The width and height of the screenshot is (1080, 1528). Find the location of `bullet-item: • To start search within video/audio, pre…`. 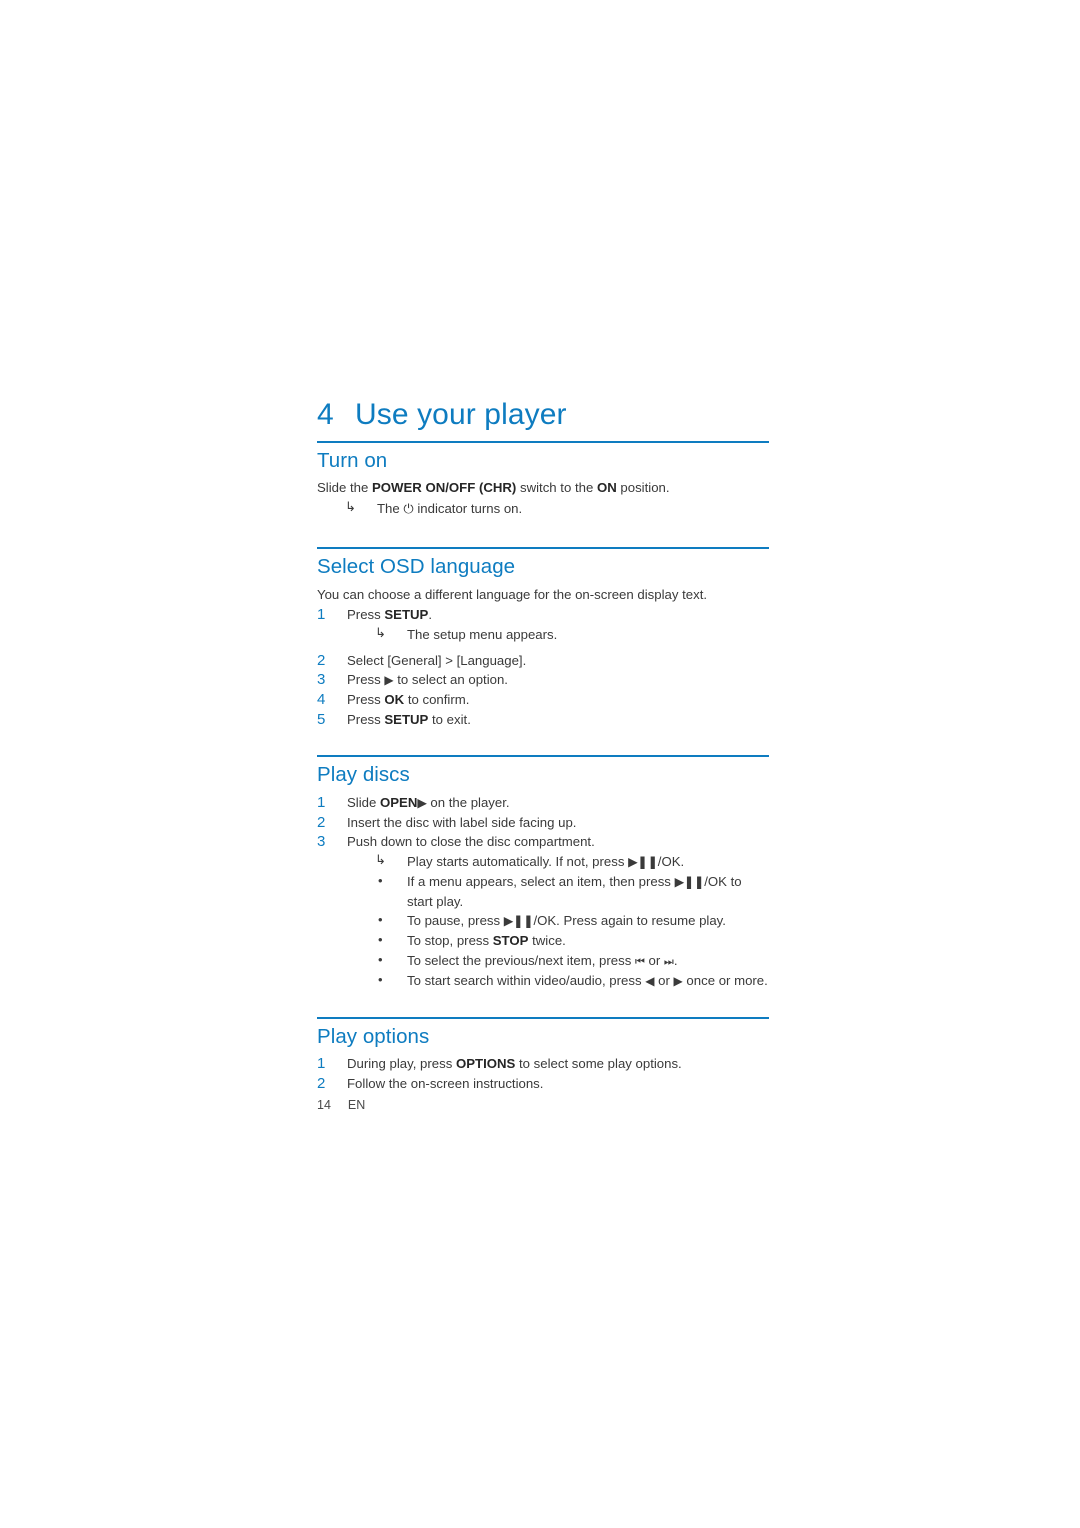

bullet-item: • To start search within video/audio, pre… is located at coordinates (558, 981).